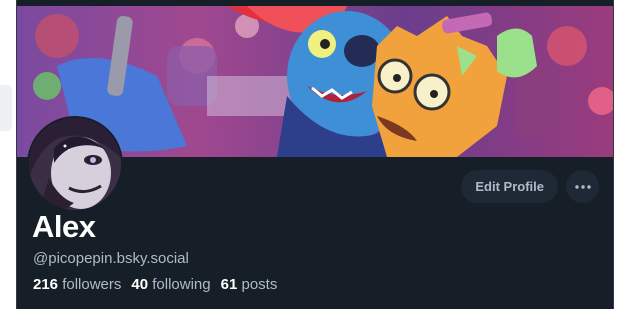 The image size is (623, 309). I want to click on avatar-illustration, so click(75, 164).